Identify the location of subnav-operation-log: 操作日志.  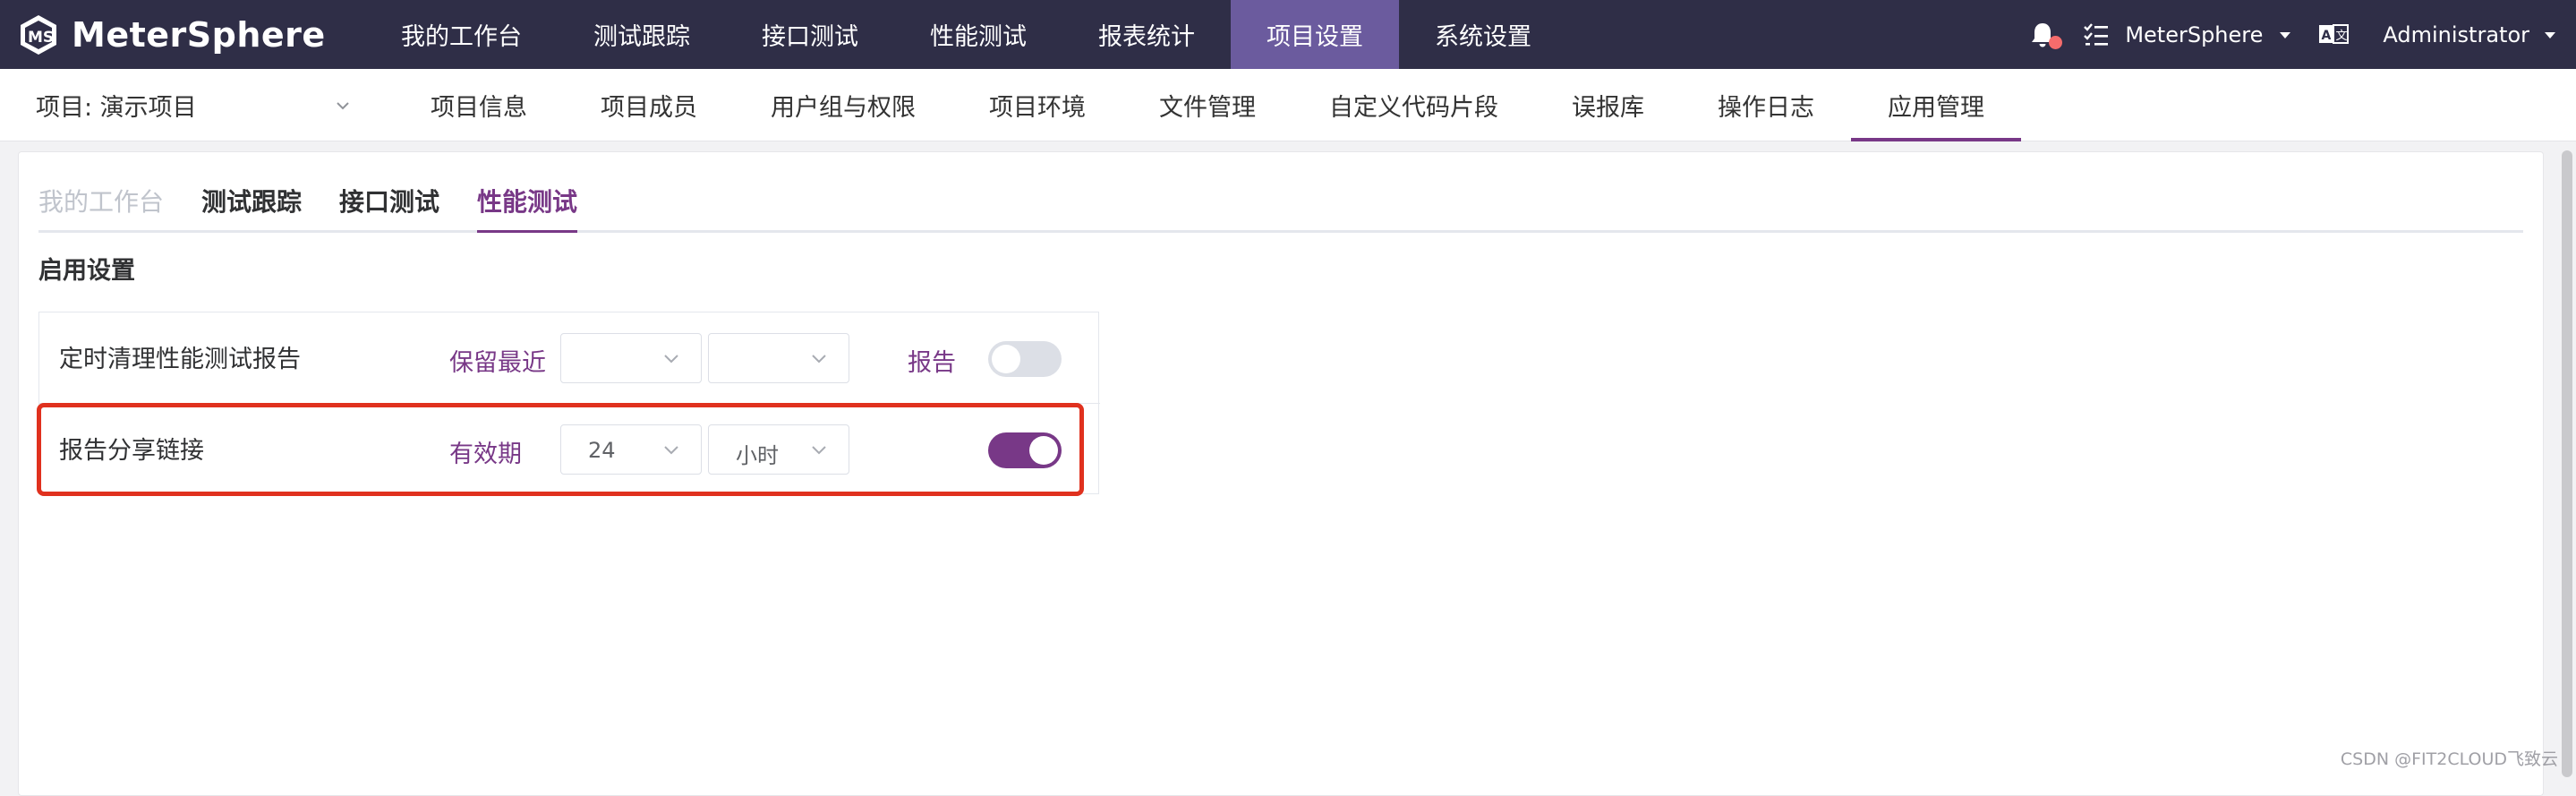
(1766, 105).